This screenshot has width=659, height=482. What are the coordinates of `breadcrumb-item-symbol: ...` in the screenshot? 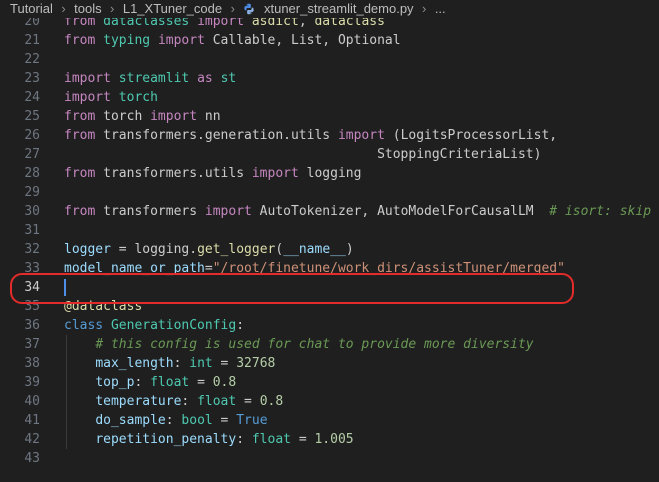 It's located at (440, 9).